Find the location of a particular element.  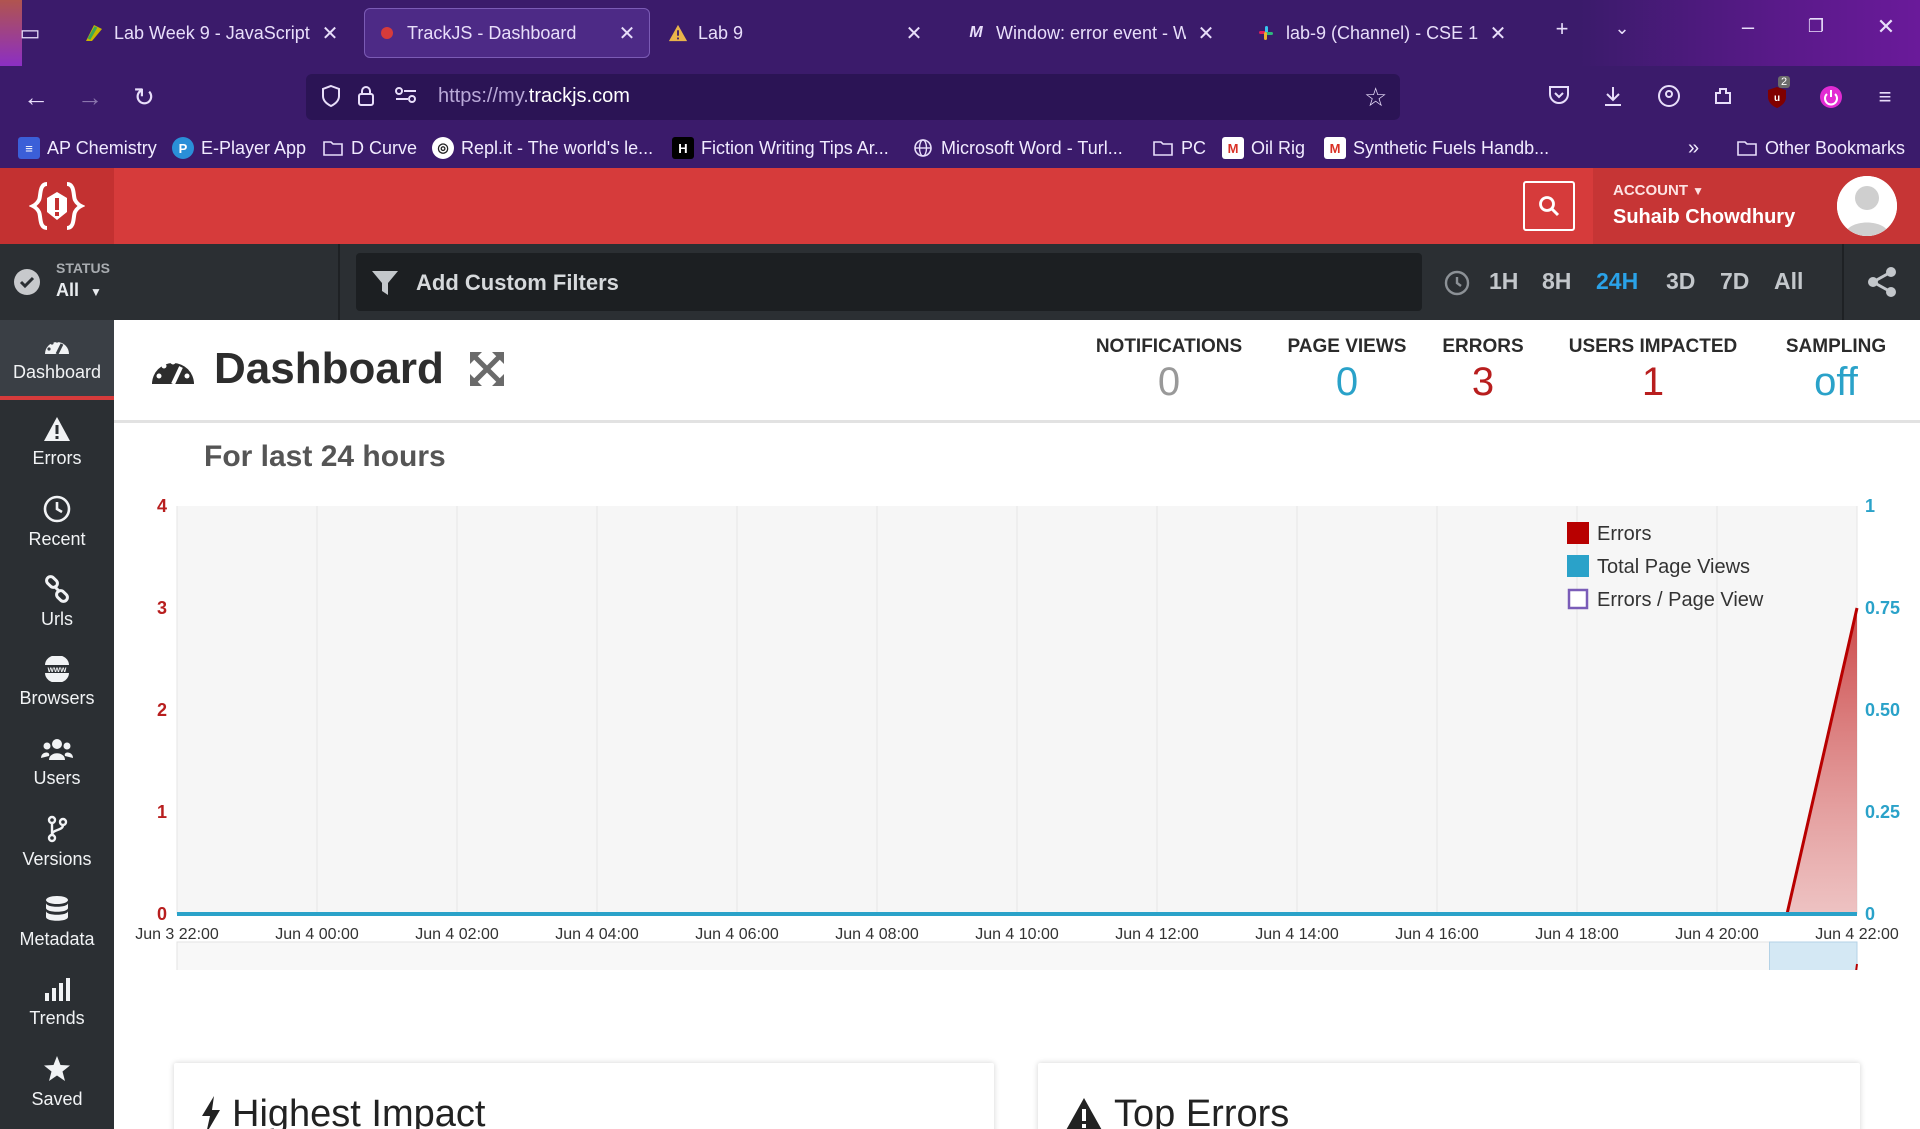

bolt-icon is located at coordinates (211, 1112).